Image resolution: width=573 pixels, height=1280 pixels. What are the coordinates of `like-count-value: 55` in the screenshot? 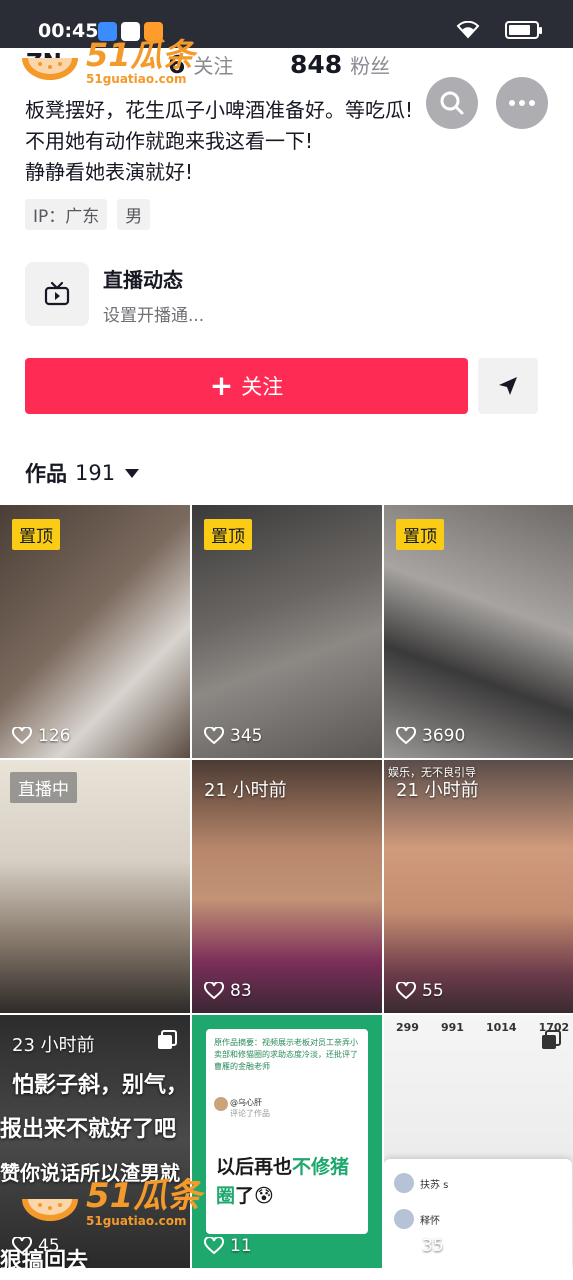 It's located at (433, 991).